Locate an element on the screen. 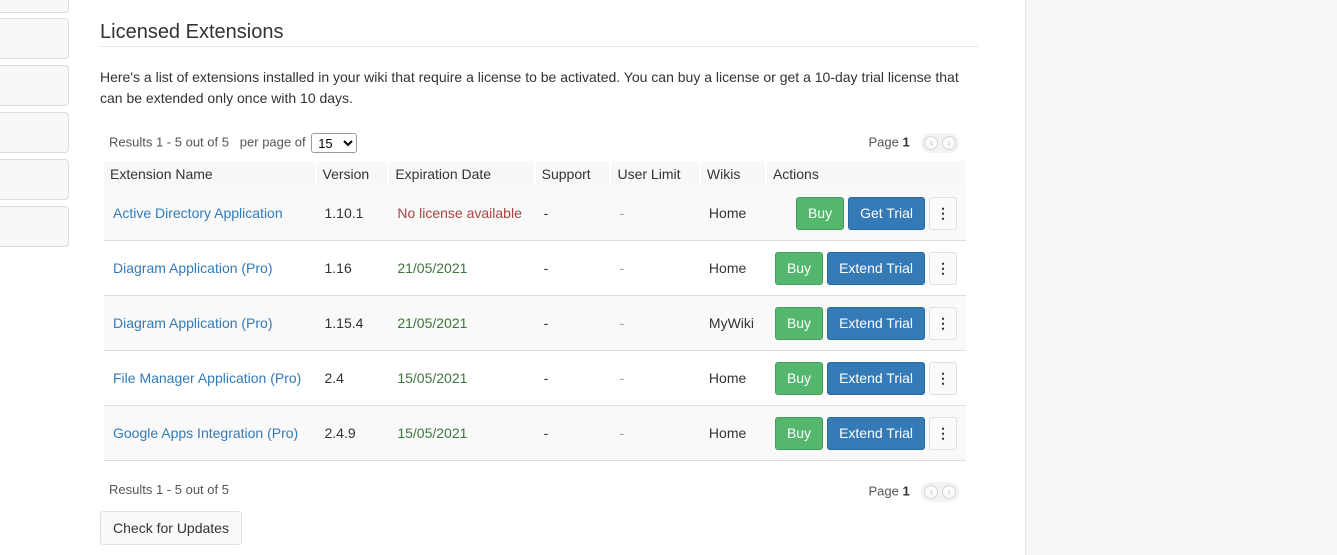 The width and height of the screenshot is (1337, 555). actions-cell: Buy Get Trial ⋮ is located at coordinates (865, 213).